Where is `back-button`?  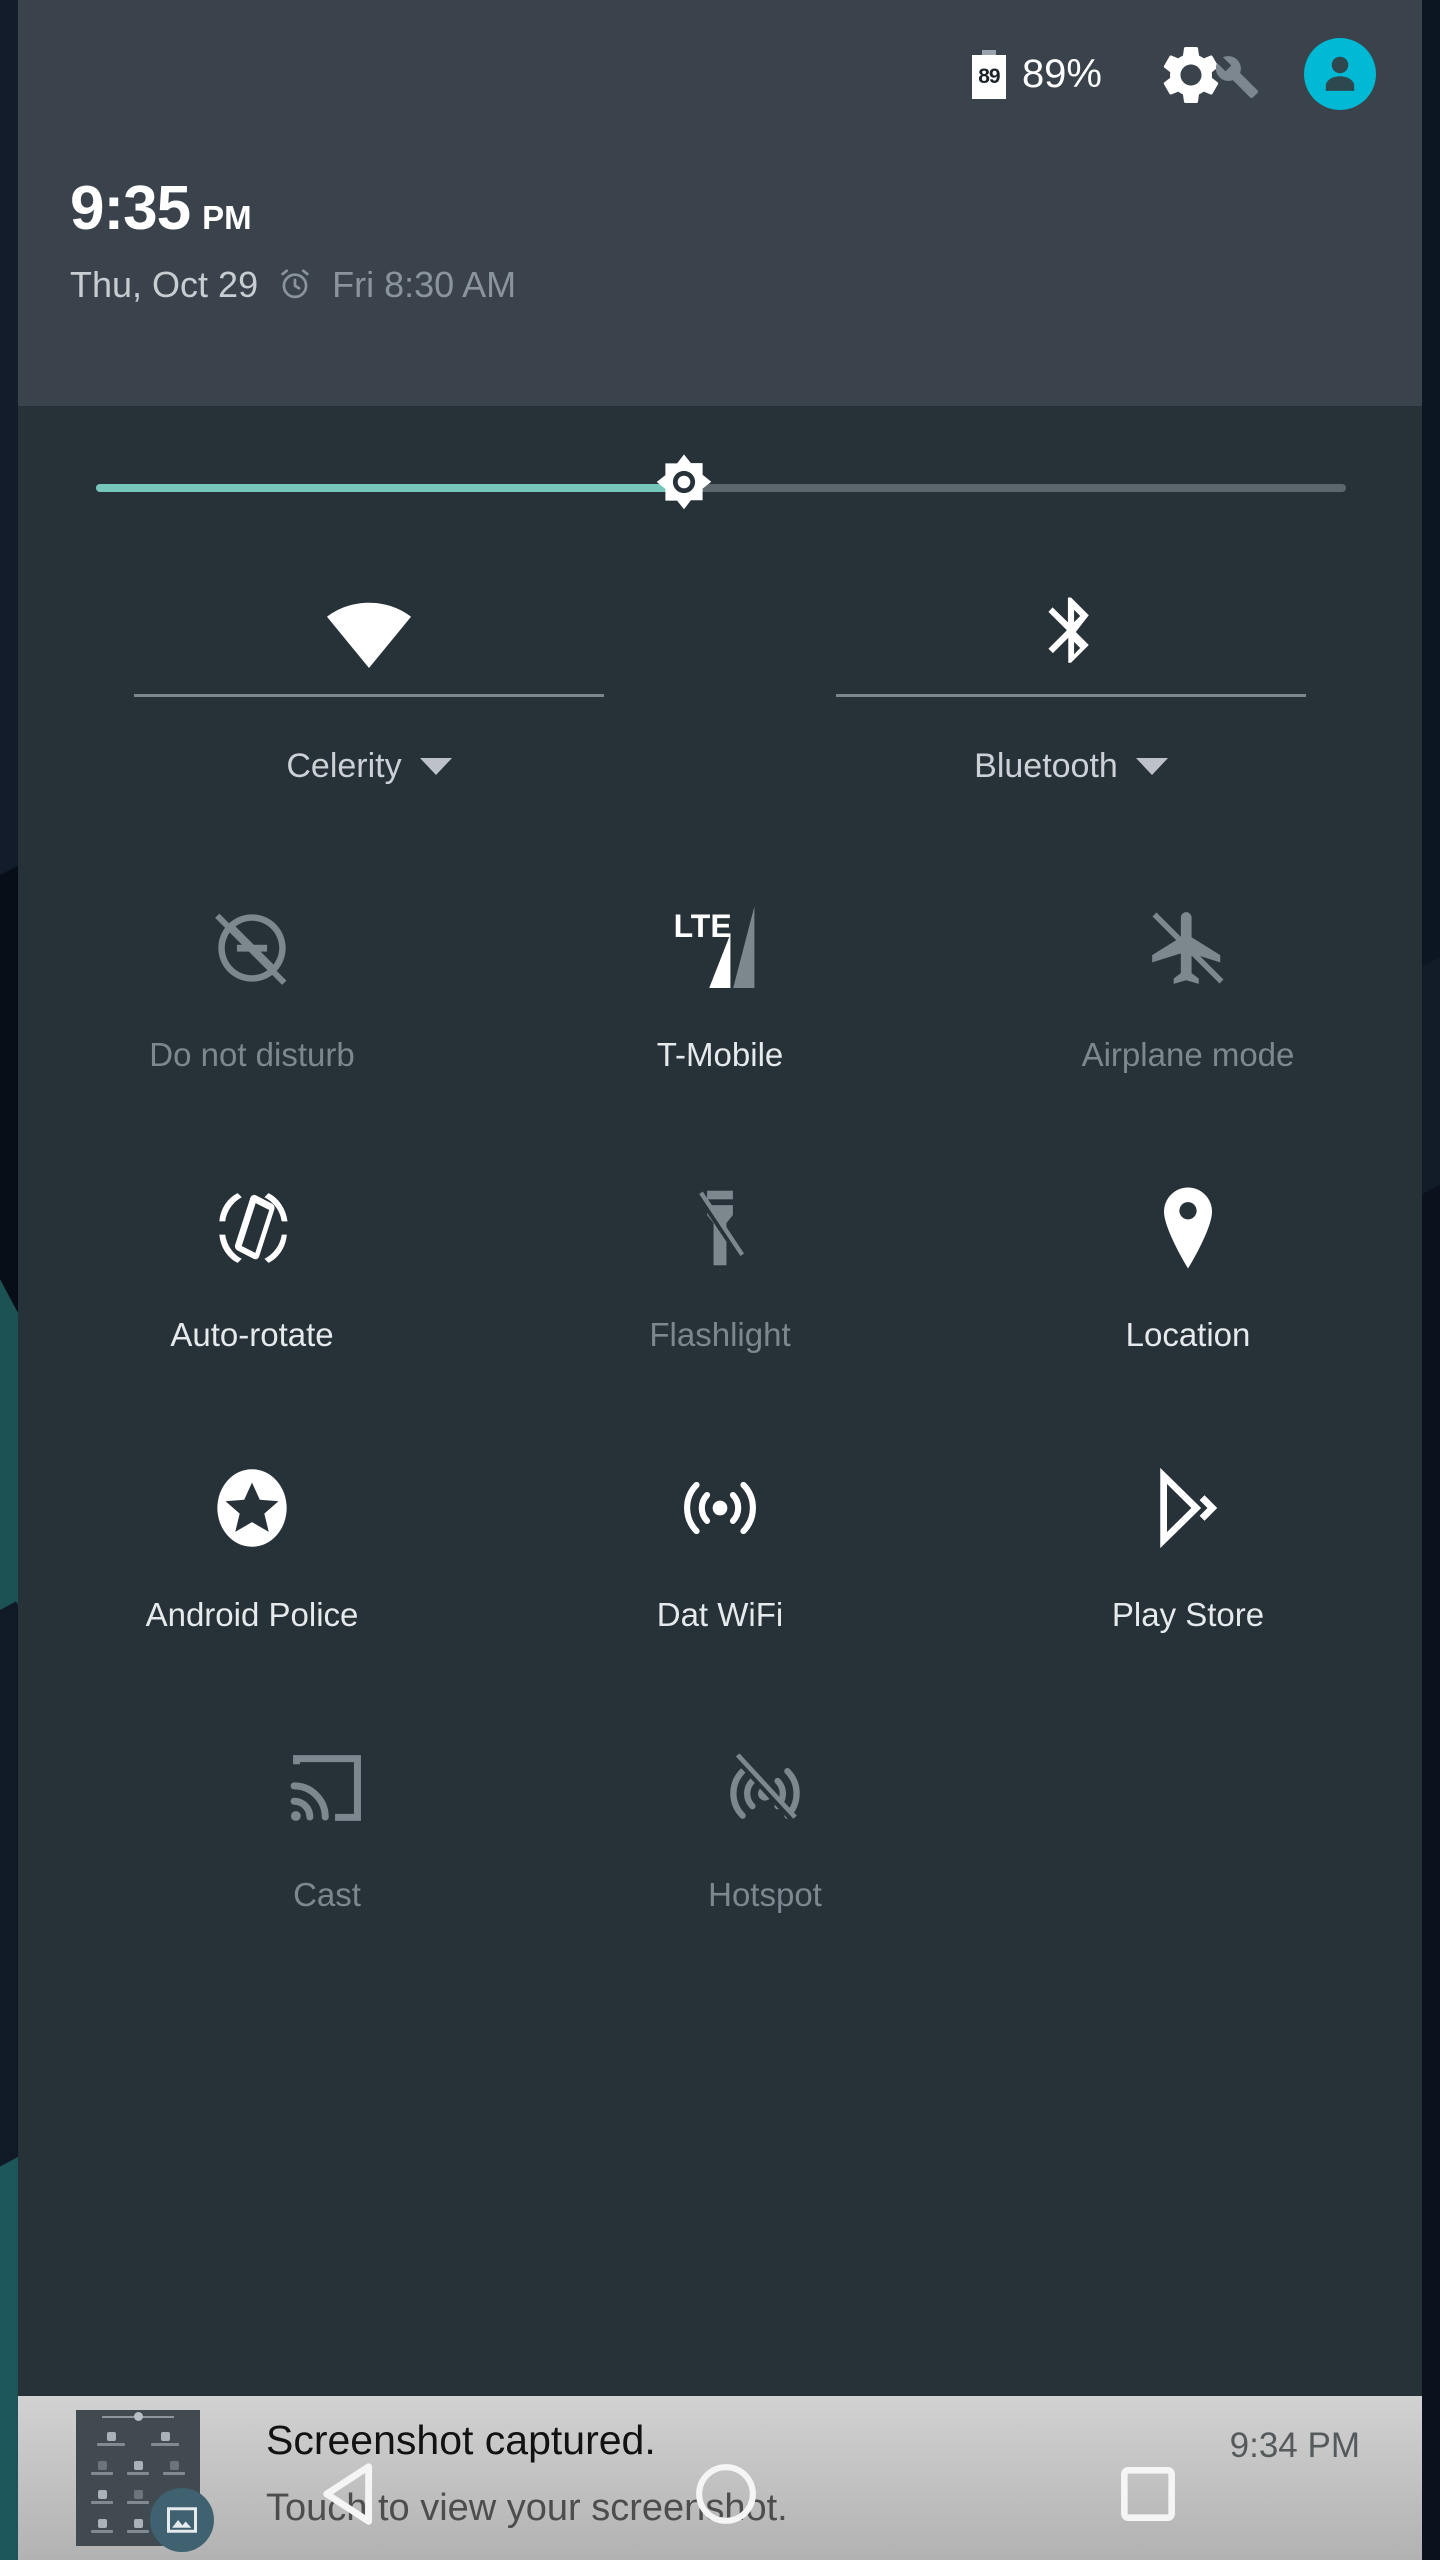
back-button is located at coordinates (354, 2494).